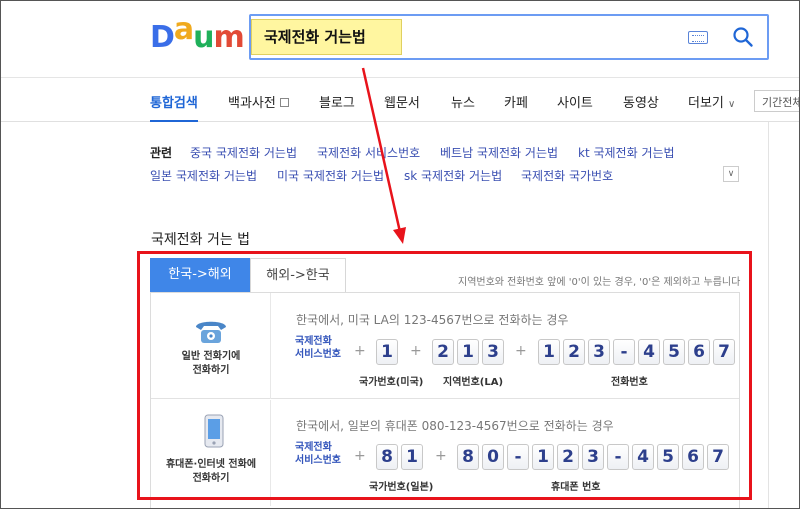  Describe the element at coordinates (509, 37) in the screenshot. I see `search-box: 국제전화 거는법` at that location.